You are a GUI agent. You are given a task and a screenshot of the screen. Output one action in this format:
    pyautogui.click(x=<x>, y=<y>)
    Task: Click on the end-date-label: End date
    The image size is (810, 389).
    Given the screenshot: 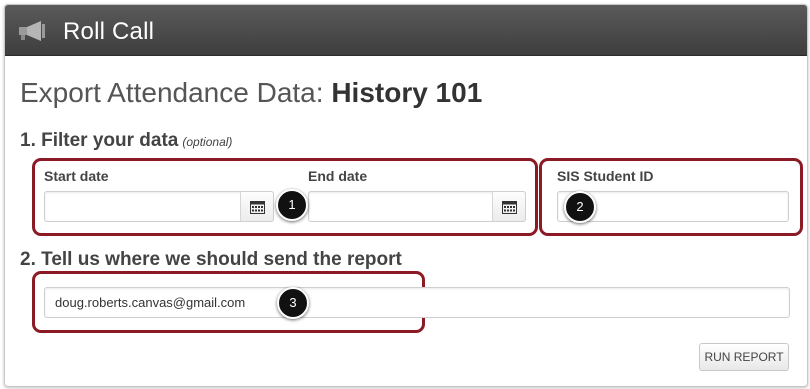 What is the action you would take?
    pyautogui.click(x=338, y=176)
    